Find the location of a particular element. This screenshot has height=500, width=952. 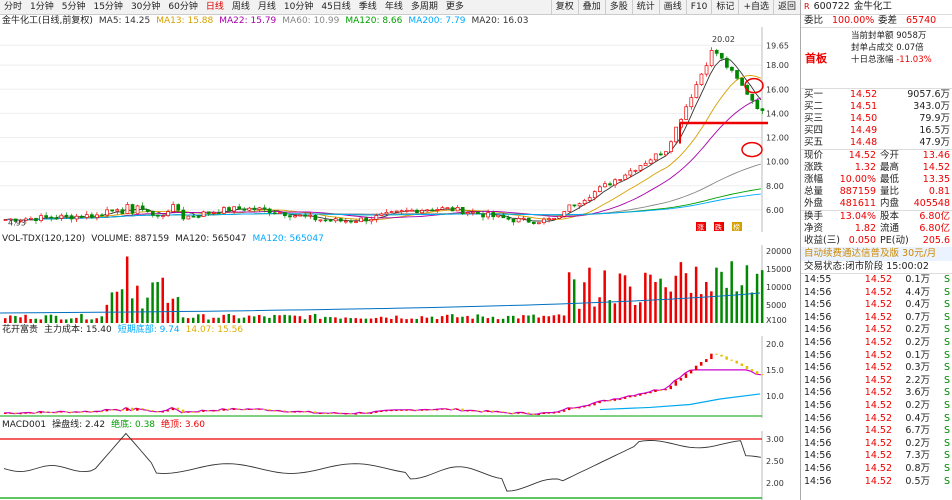

volume-chart: 20000 15000 10000 5000 X100 is located at coordinates (400, 284).